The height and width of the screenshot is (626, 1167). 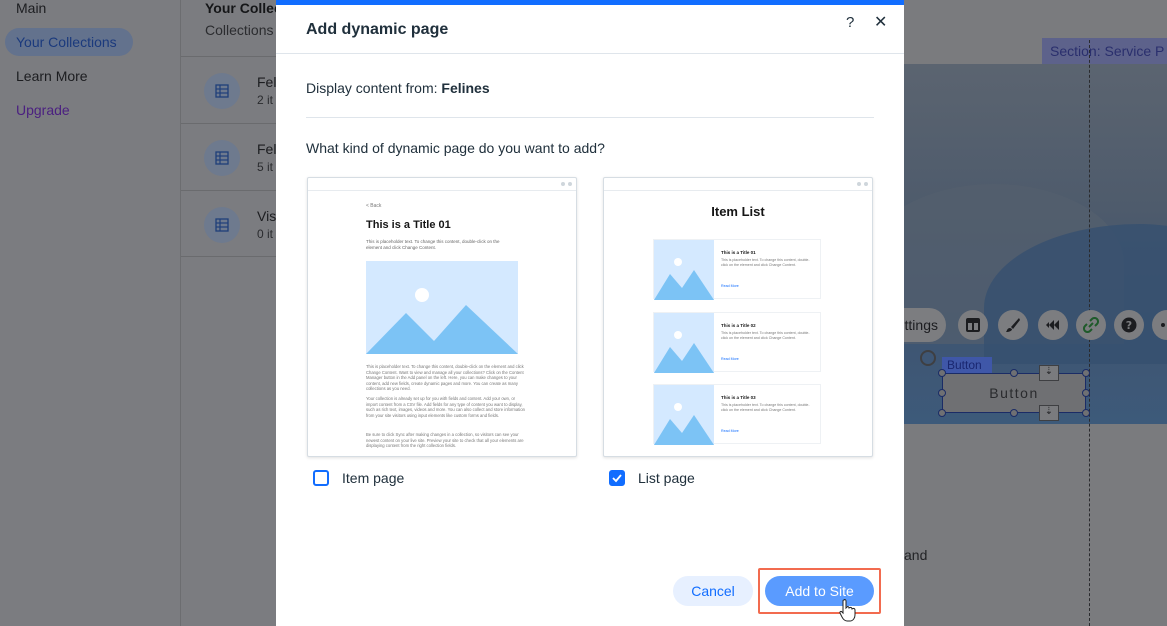 What do you see at coordinates (321, 478) in the screenshot?
I see `item-page-checkbox` at bounding box center [321, 478].